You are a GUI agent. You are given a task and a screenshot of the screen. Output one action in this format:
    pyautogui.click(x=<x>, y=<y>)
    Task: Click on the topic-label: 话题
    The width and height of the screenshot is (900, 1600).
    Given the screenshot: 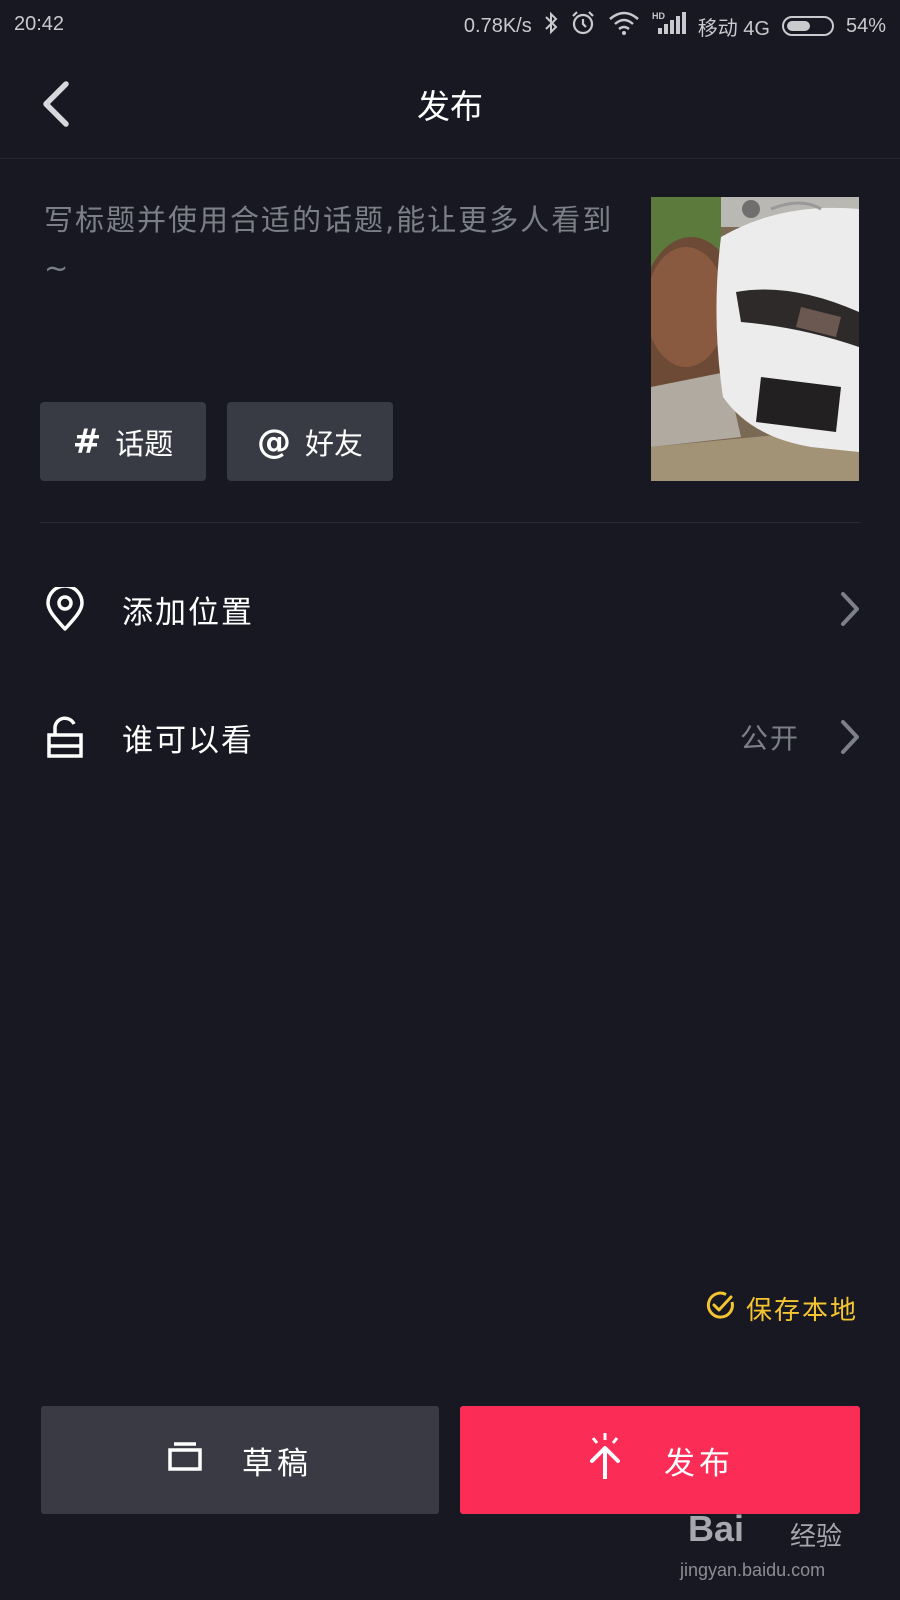 What is the action you would take?
    pyautogui.click(x=144, y=443)
    